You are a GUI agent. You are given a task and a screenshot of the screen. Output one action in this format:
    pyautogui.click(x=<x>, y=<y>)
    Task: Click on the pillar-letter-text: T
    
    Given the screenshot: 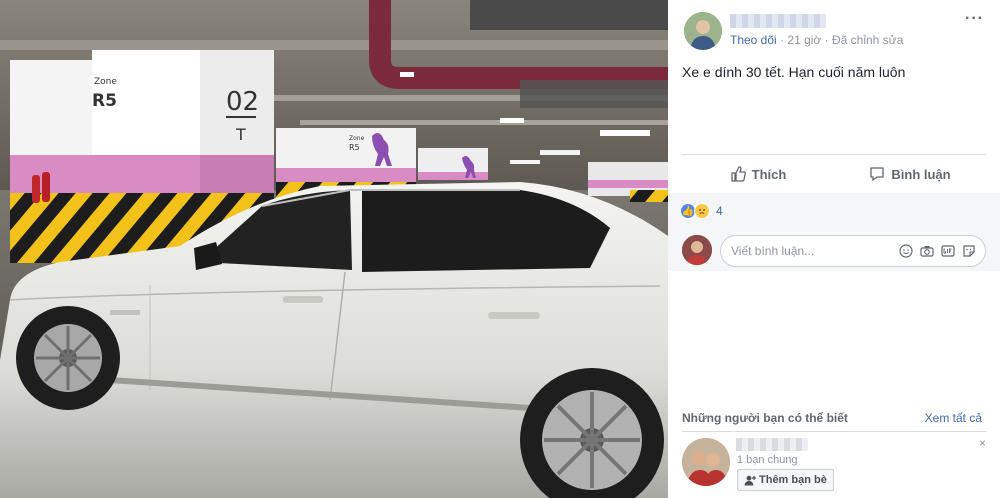 What is the action you would take?
    pyautogui.click(x=240, y=134)
    